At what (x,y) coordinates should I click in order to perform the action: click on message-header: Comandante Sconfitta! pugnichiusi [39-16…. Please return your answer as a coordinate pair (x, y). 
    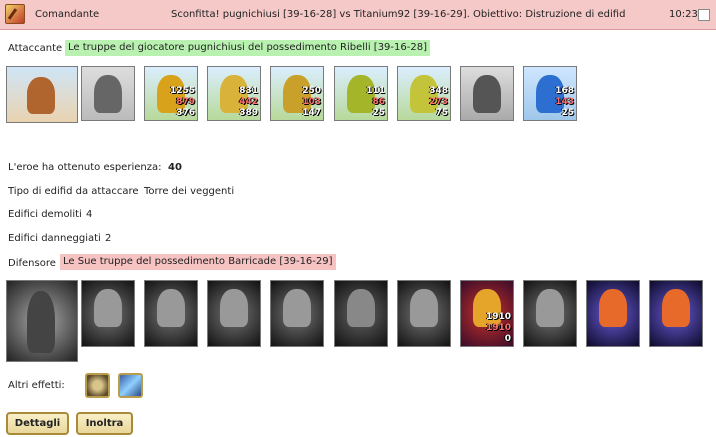
    Looking at the image, I should click on (358, 15).